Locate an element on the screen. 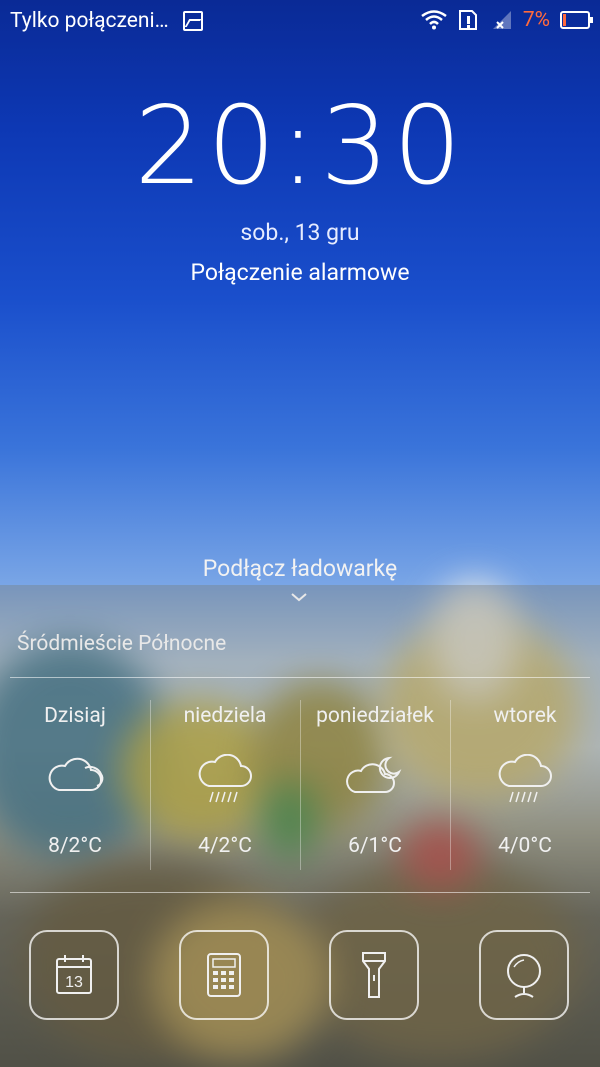 This screenshot has width=600, height=1067. calendar-shortcut-button: 13 is located at coordinates (74, 975).